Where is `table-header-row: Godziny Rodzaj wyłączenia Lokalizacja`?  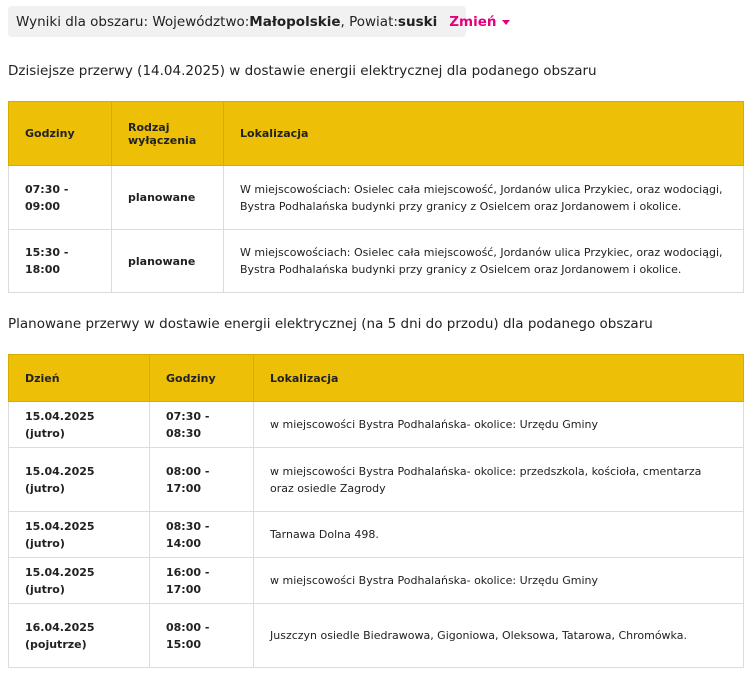
table-header-row: Godziny Rodzaj wyłączenia Lokalizacja is located at coordinates (376, 133).